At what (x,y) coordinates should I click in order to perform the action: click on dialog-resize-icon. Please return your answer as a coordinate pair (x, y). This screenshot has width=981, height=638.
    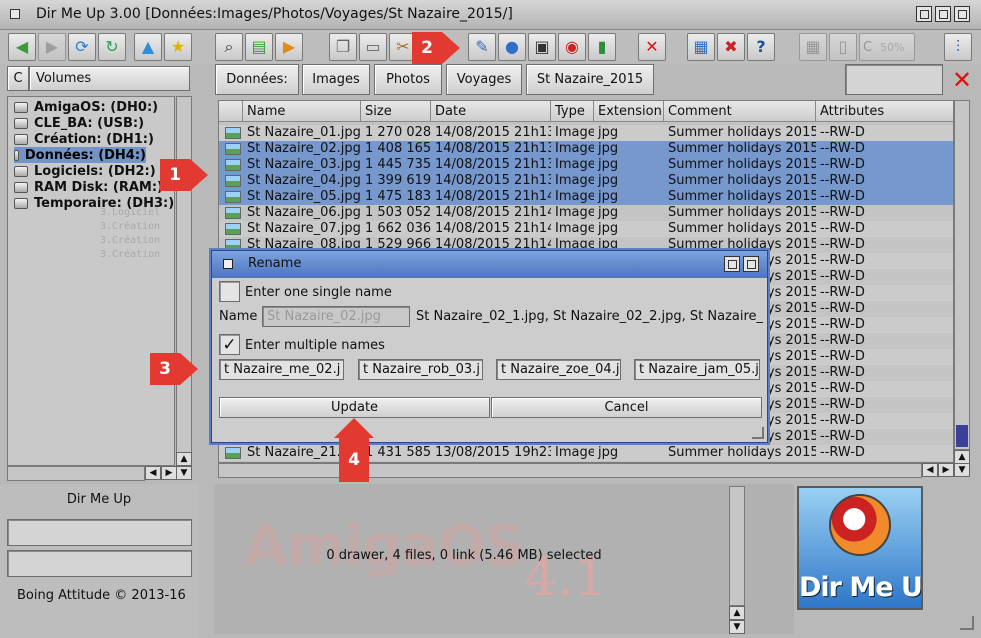
    Looking at the image, I should click on (758, 433).